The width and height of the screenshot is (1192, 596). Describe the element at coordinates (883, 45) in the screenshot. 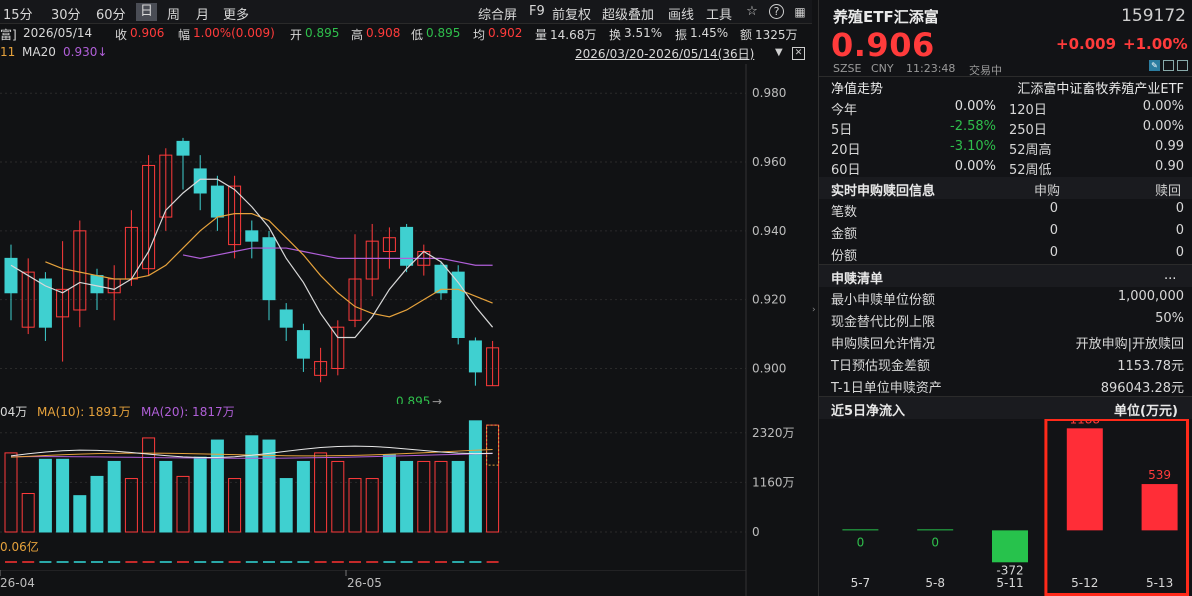

I see `current-price: 0.906` at that location.